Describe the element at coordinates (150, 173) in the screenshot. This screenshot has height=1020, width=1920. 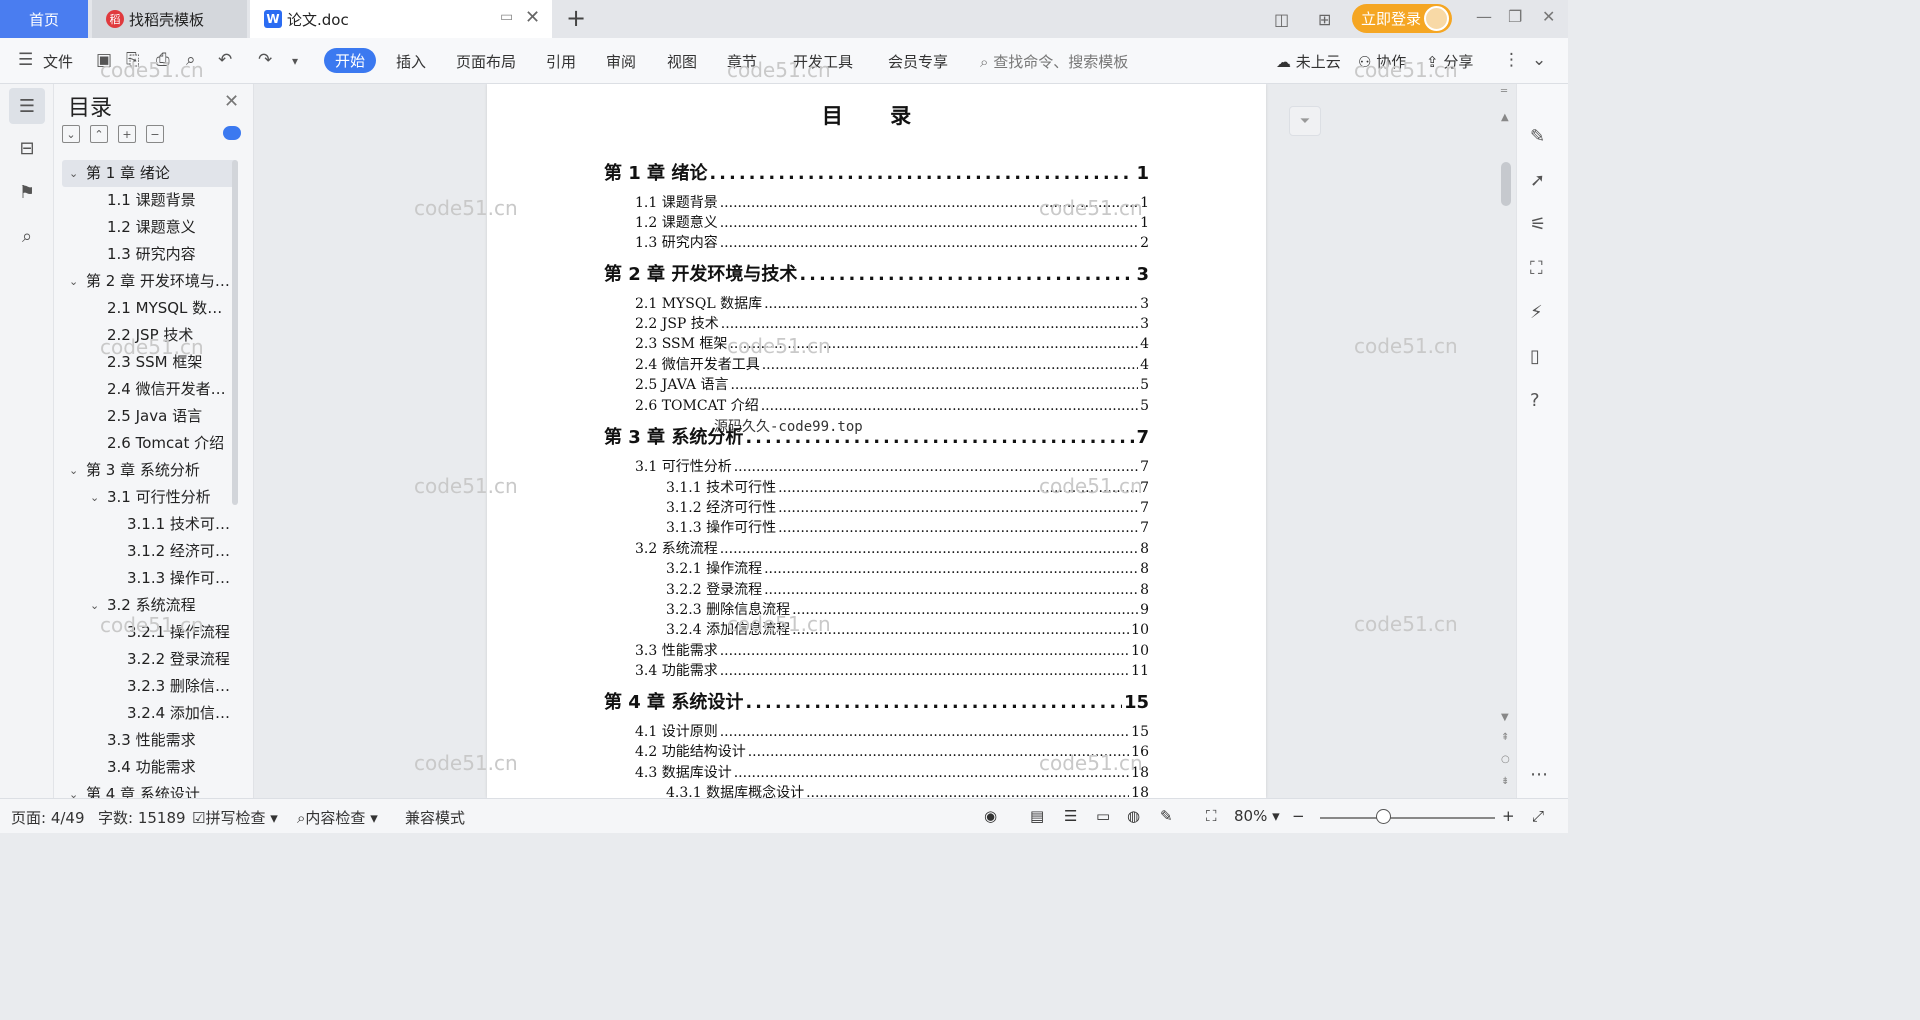
I see `toc-tree-item: ⌄ 第 1 章 绪论` at that location.